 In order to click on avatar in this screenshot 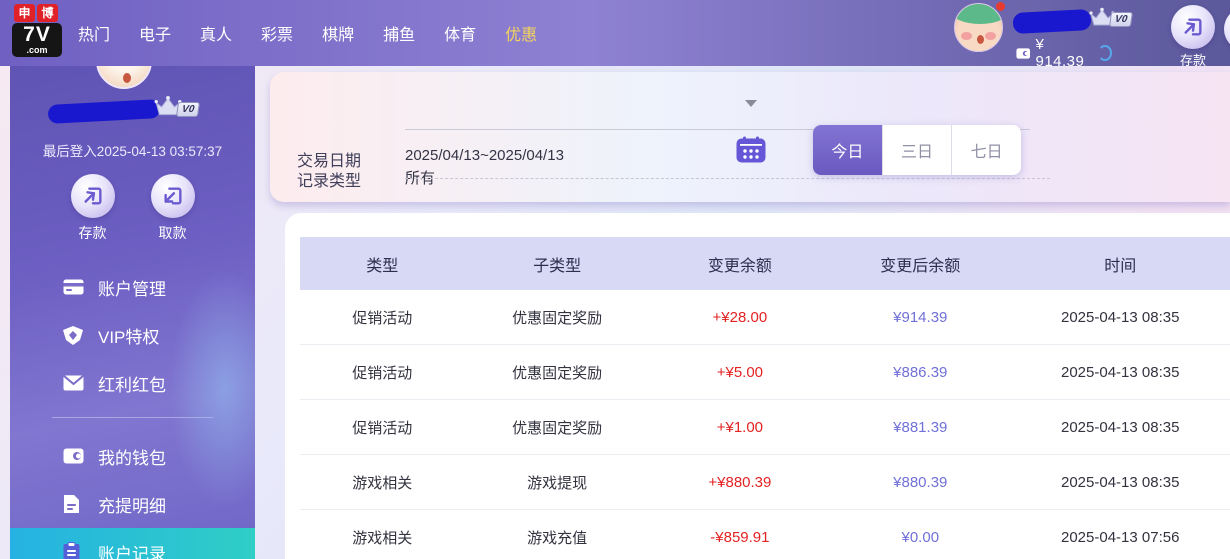, I will do `click(978, 27)`.